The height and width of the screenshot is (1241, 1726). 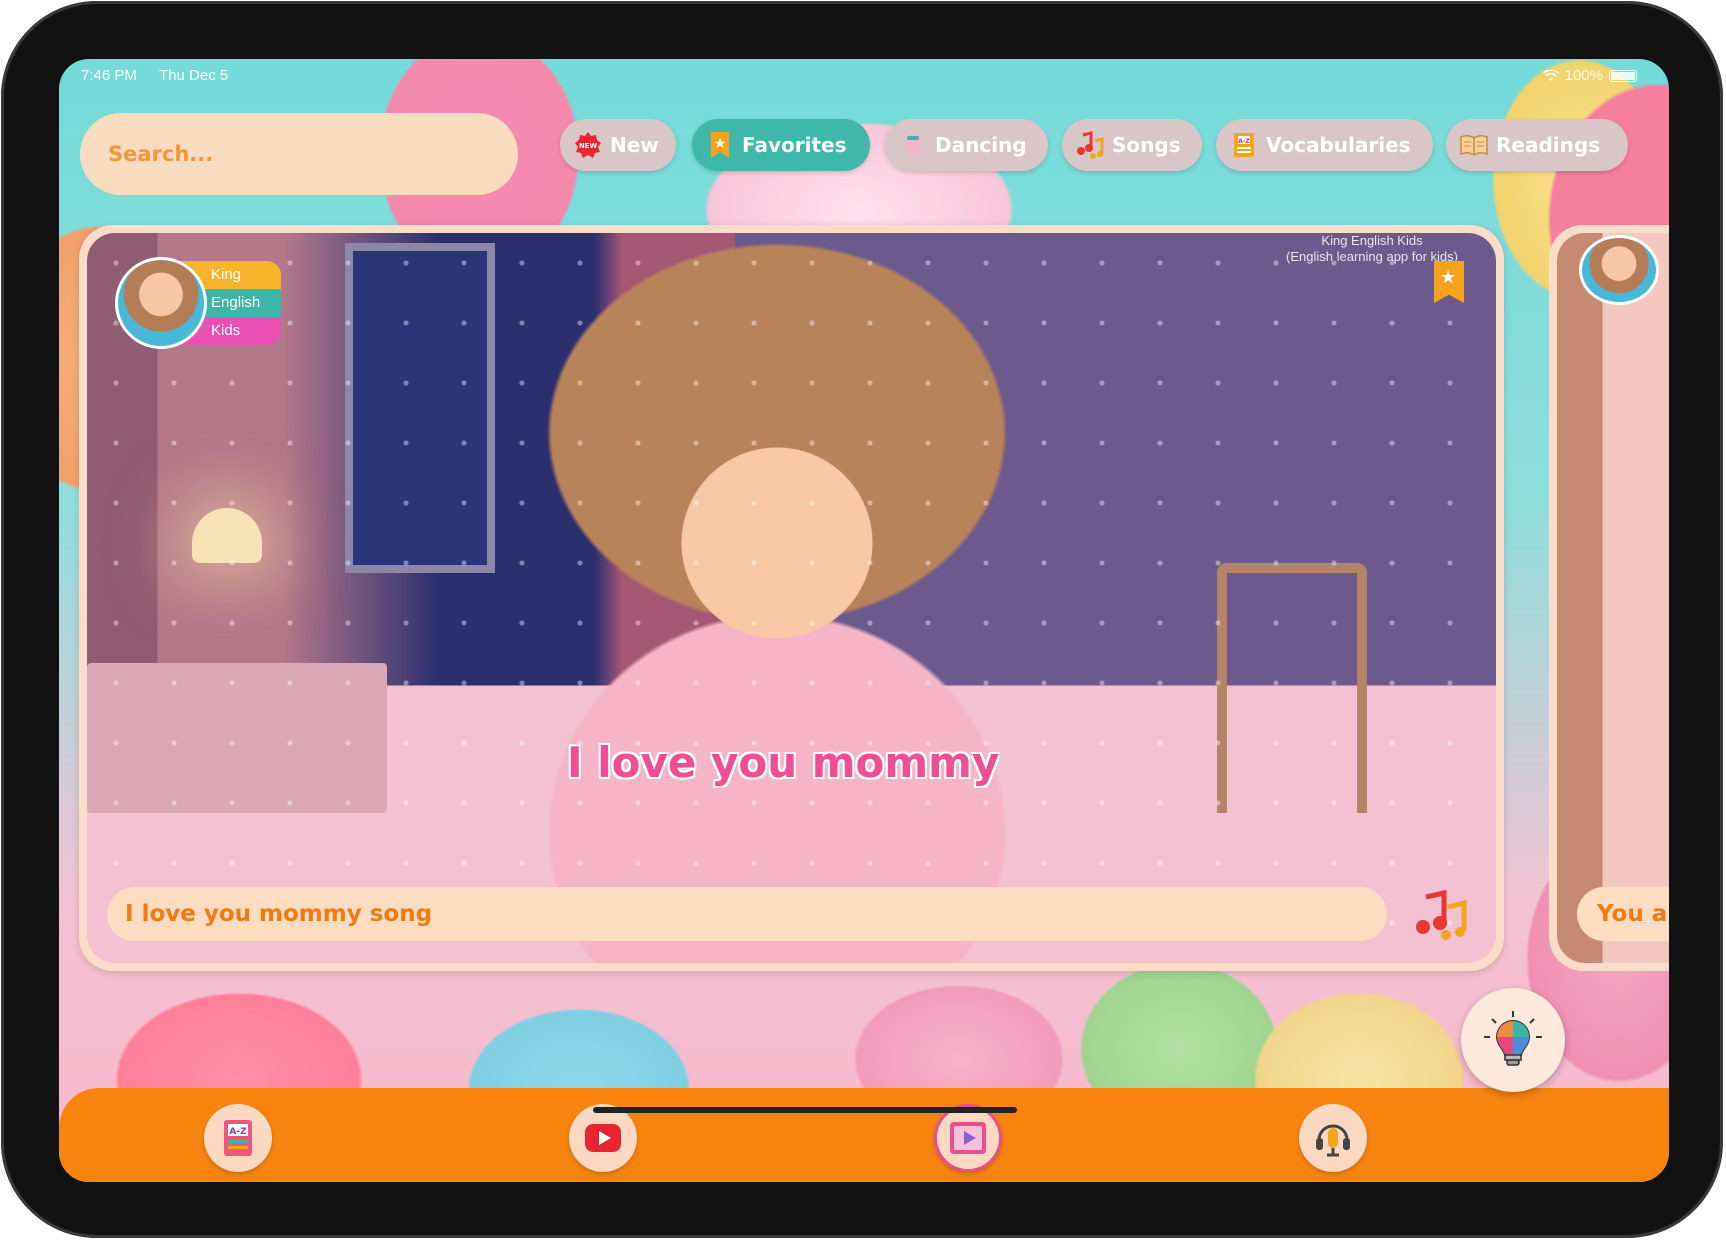 What do you see at coordinates (783, 762) in the screenshot?
I see `lyric-caption: I love you mommy` at bounding box center [783, 762].